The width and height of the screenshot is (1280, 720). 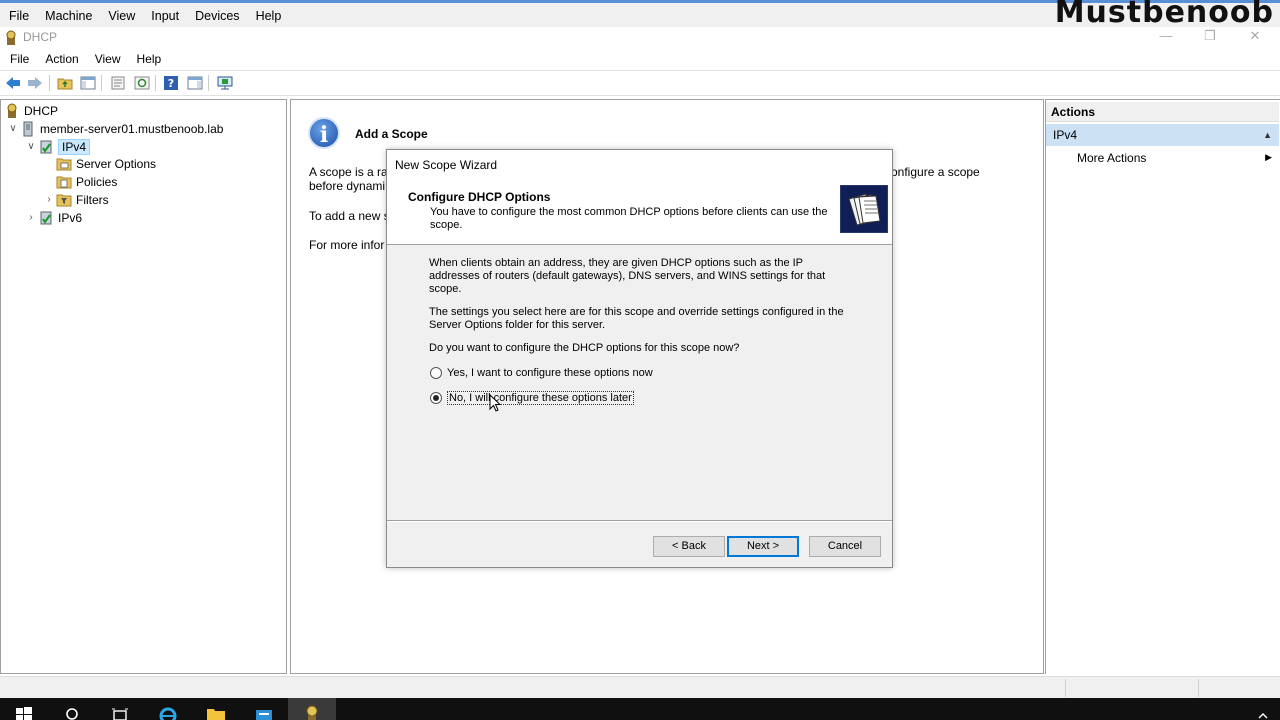 What do you see at coordinates (689, 546) in the screenshot?
I see `back-button: < Back` at bounding box center [689, 546].